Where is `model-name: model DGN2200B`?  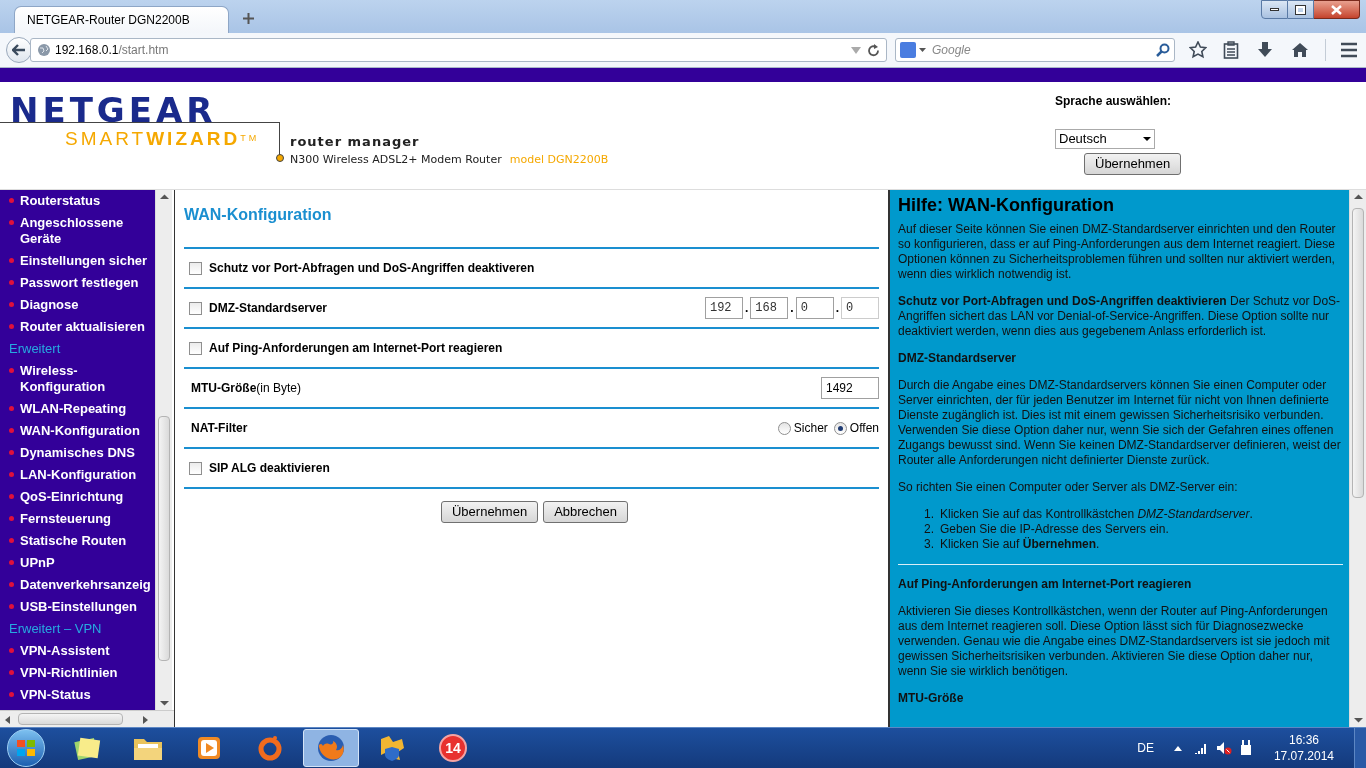 model-name: model DGN2200B is located at coordinates (559, 159).